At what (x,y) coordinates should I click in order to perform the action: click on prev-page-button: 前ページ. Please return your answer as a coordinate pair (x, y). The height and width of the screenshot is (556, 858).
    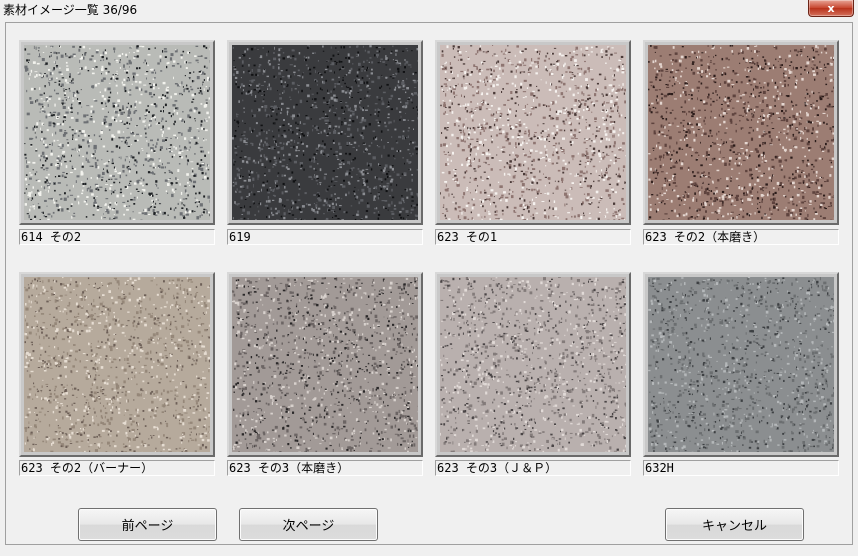
    Looking at the image, I should click on (147, 524).